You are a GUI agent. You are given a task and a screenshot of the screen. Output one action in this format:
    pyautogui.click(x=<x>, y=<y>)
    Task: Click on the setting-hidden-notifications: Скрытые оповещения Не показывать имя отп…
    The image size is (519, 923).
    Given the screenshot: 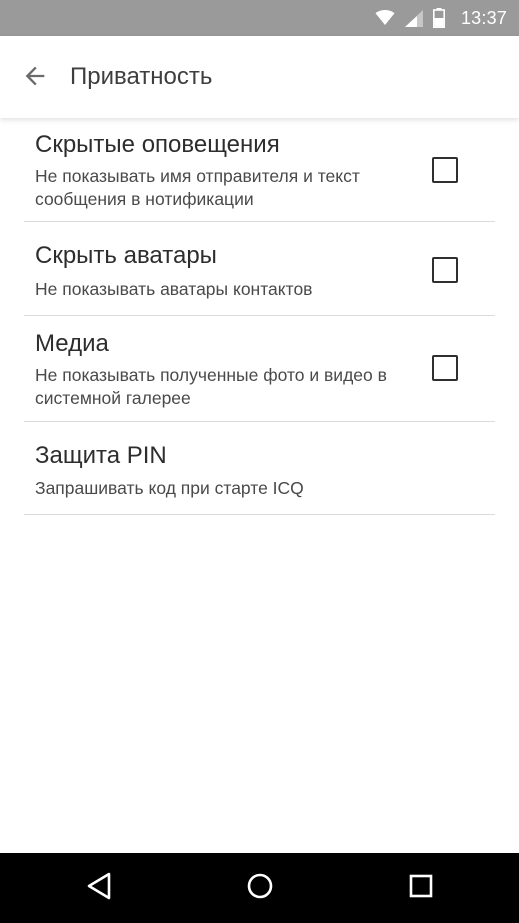 What is the action you would take?
    pyautogui.click(x=259, y=170)
    